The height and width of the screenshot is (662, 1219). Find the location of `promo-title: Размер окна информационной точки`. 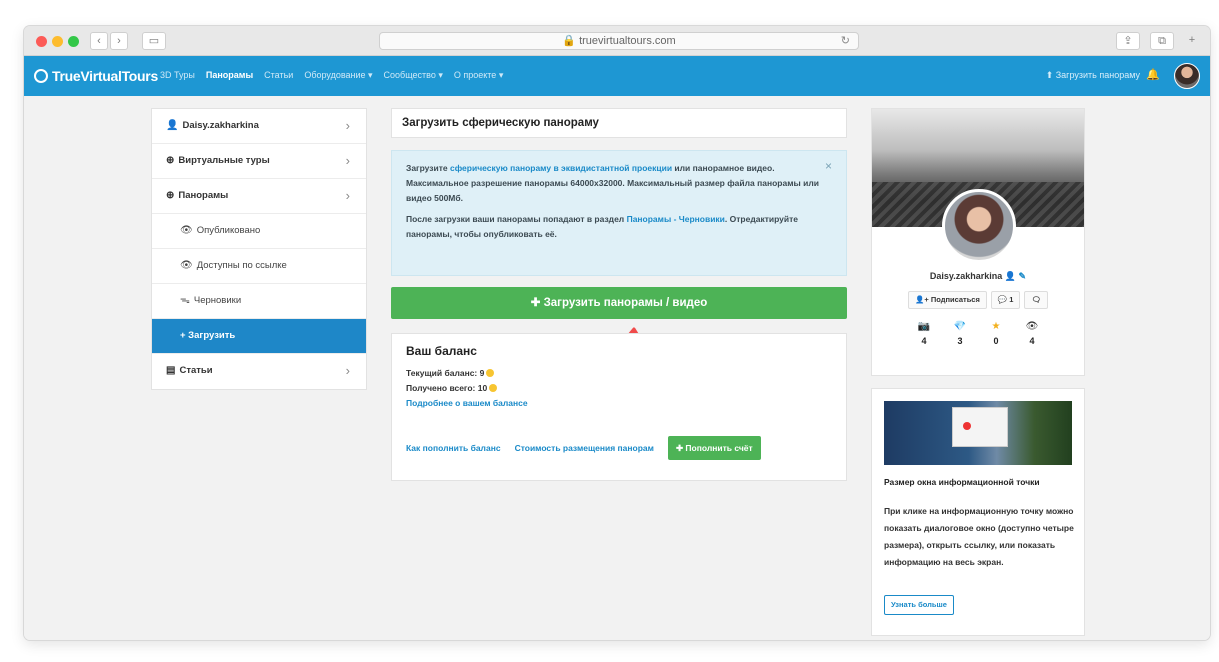

promo-title: Размер окна информационной точки is located at coordinates (962, 482).